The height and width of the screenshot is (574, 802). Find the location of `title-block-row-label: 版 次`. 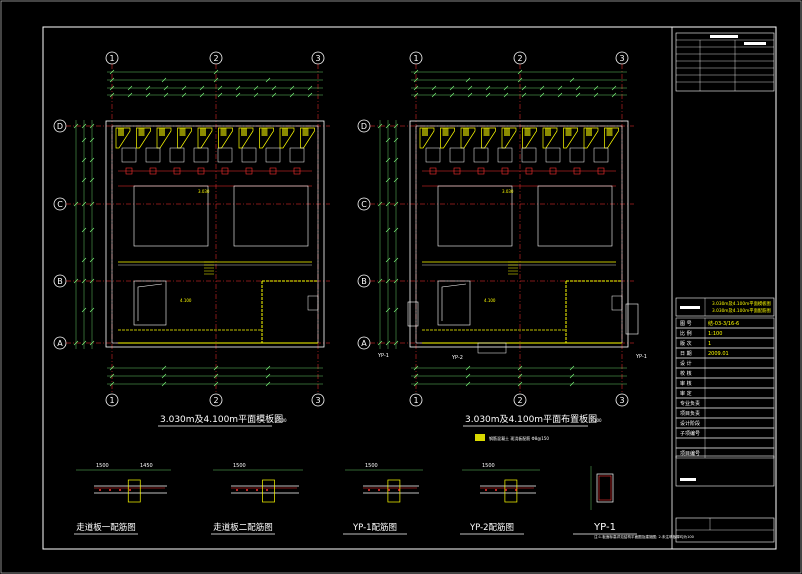

title-block-row-label: 版 次 is located at coordinates (686, 343).